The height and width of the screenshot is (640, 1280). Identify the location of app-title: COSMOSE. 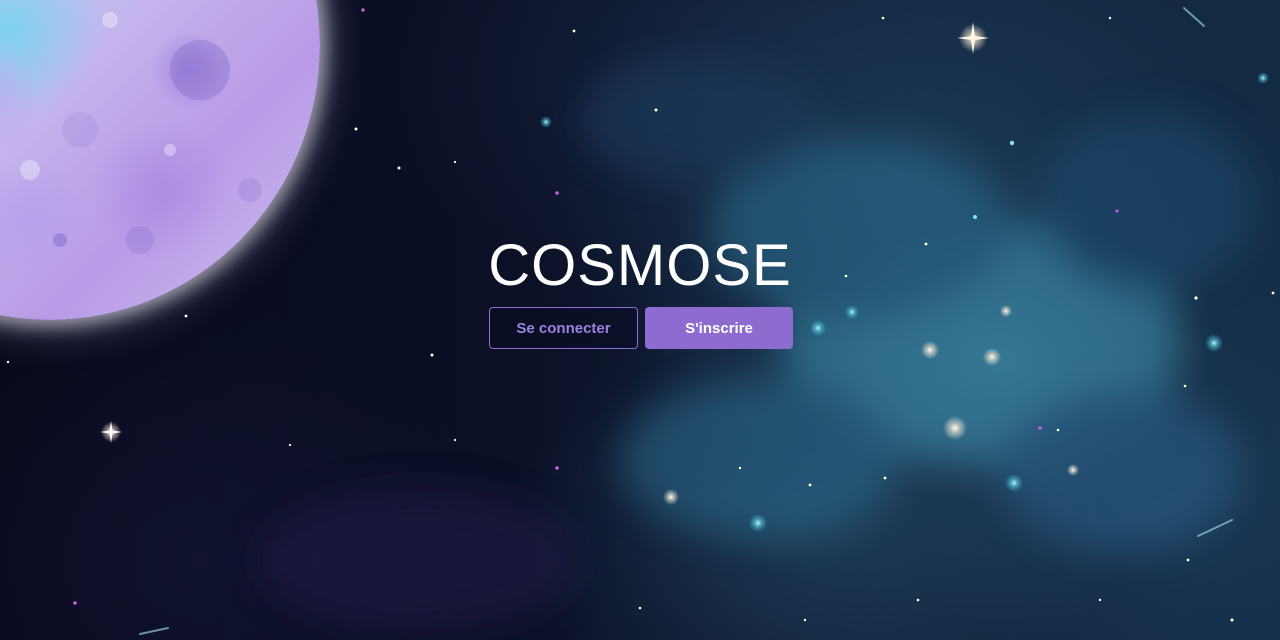
(640, 265).